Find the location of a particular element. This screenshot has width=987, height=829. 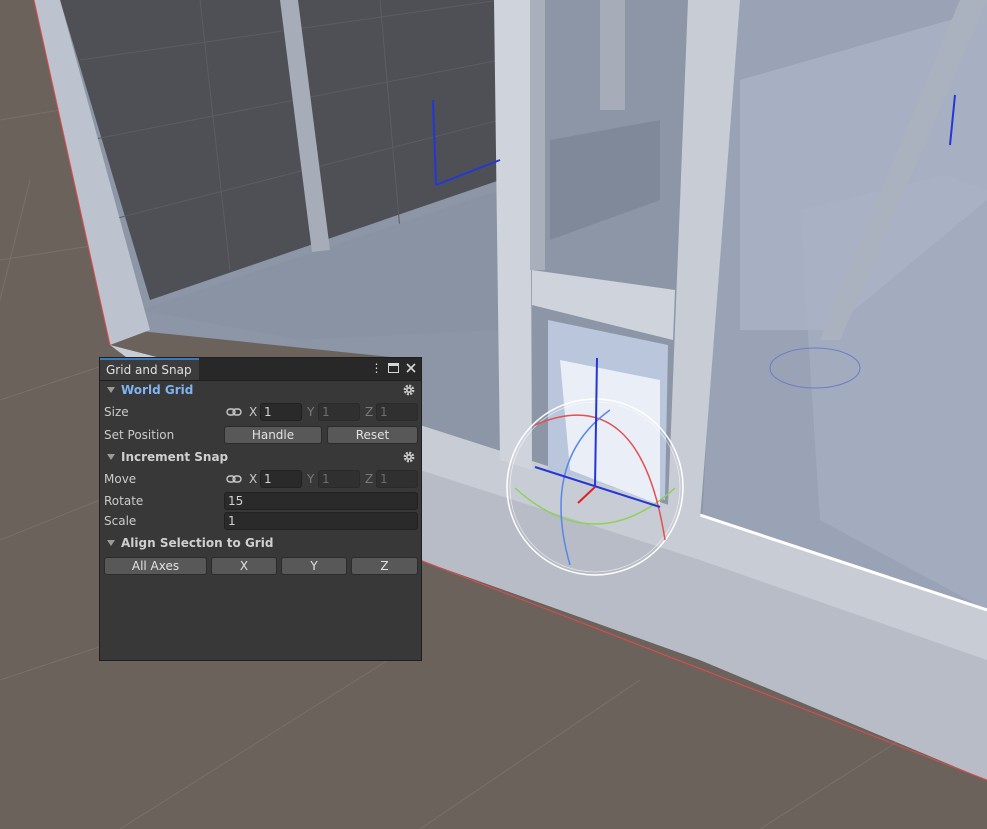

move-y-label: Y is located at coordinates (311, 479).